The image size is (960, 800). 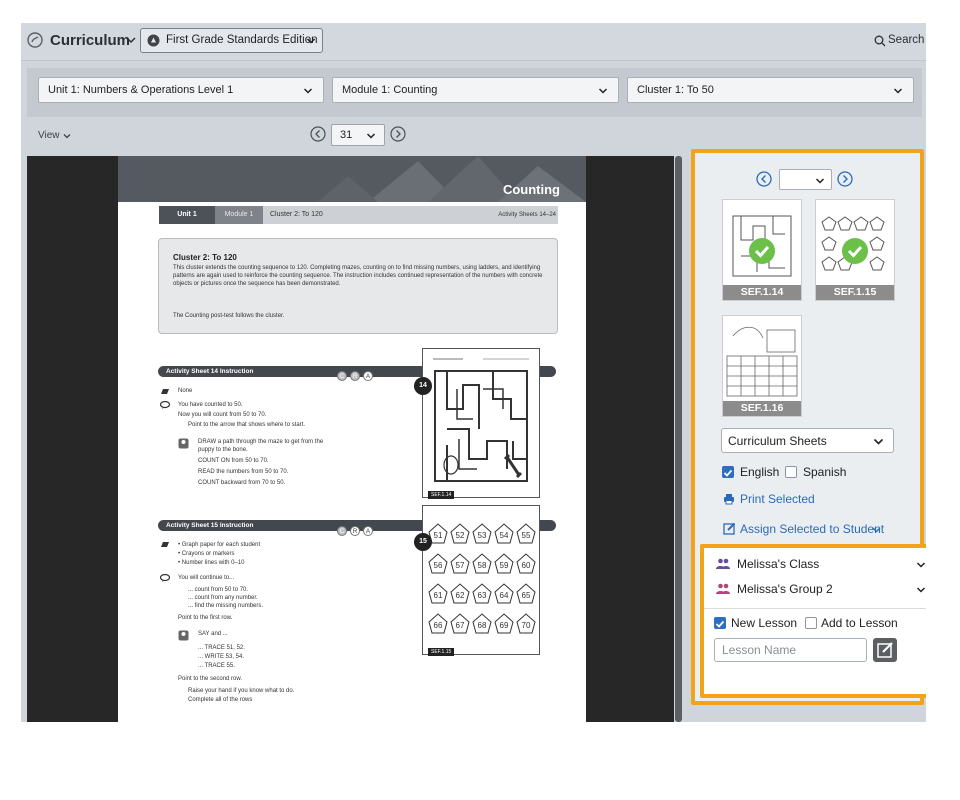 I want to click on worksheet-14-preview, so click(x=481, y=423).